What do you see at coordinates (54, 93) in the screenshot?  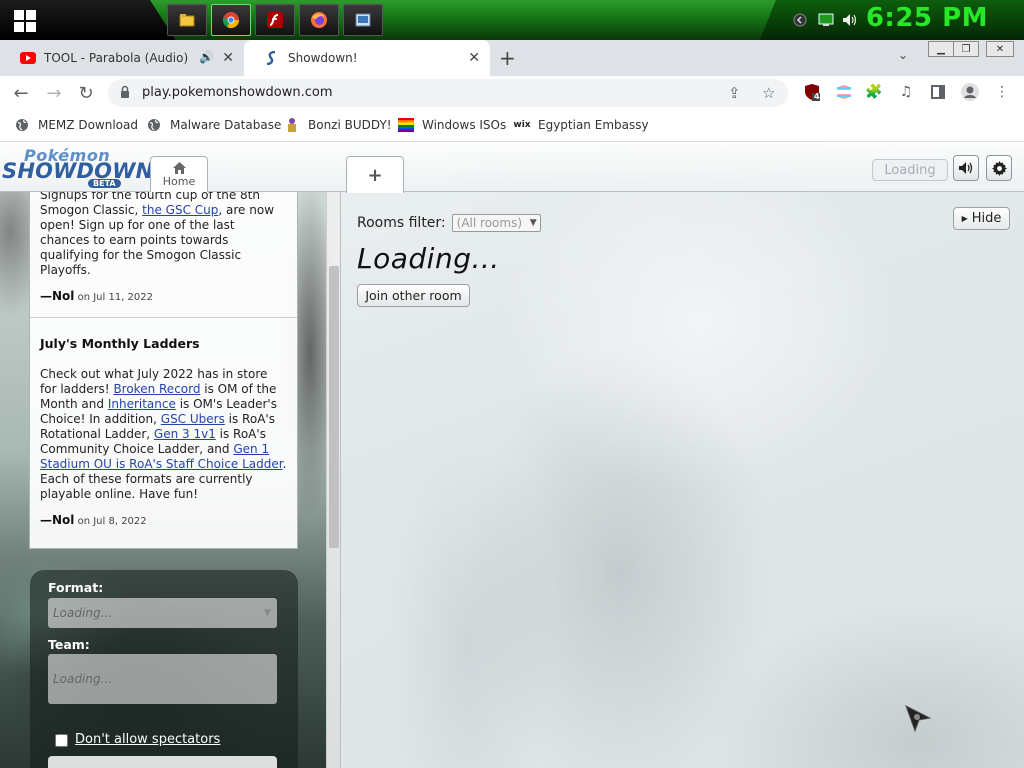 I see `forward-arrow-icon: →` at bounding box center [54, 93].